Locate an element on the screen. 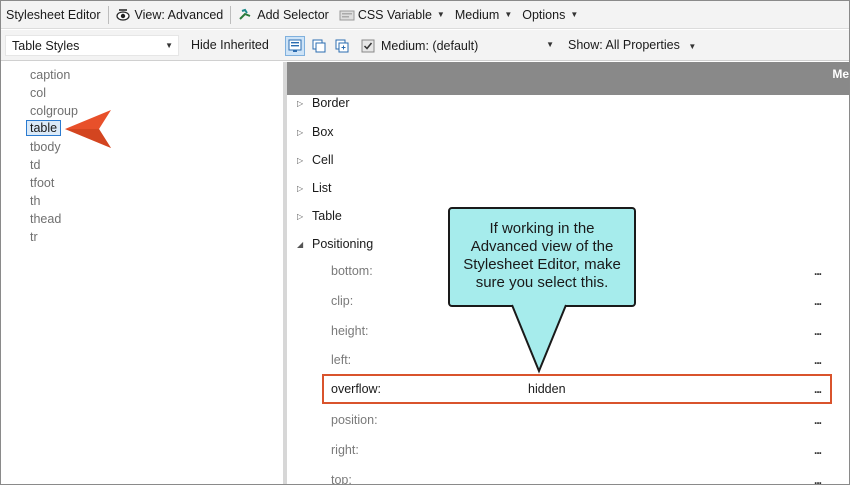 The height and width of the screenshot is (485, 850). category-label: Cell is located at coordinates (323, 160).